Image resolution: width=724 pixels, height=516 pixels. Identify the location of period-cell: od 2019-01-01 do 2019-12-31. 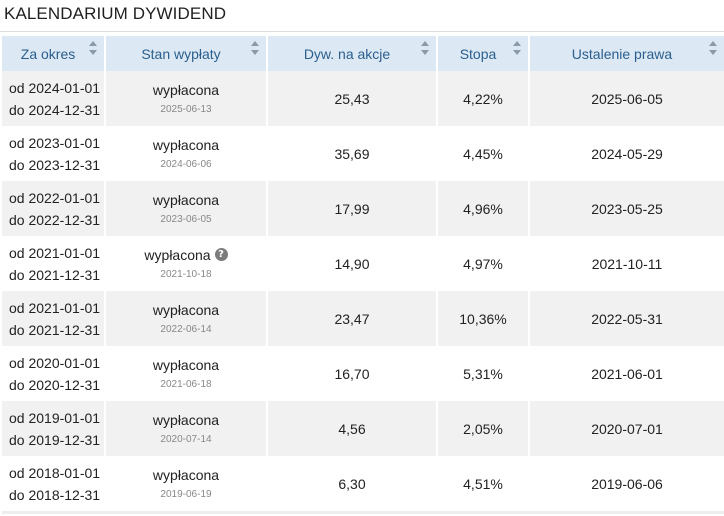
(54, 428).